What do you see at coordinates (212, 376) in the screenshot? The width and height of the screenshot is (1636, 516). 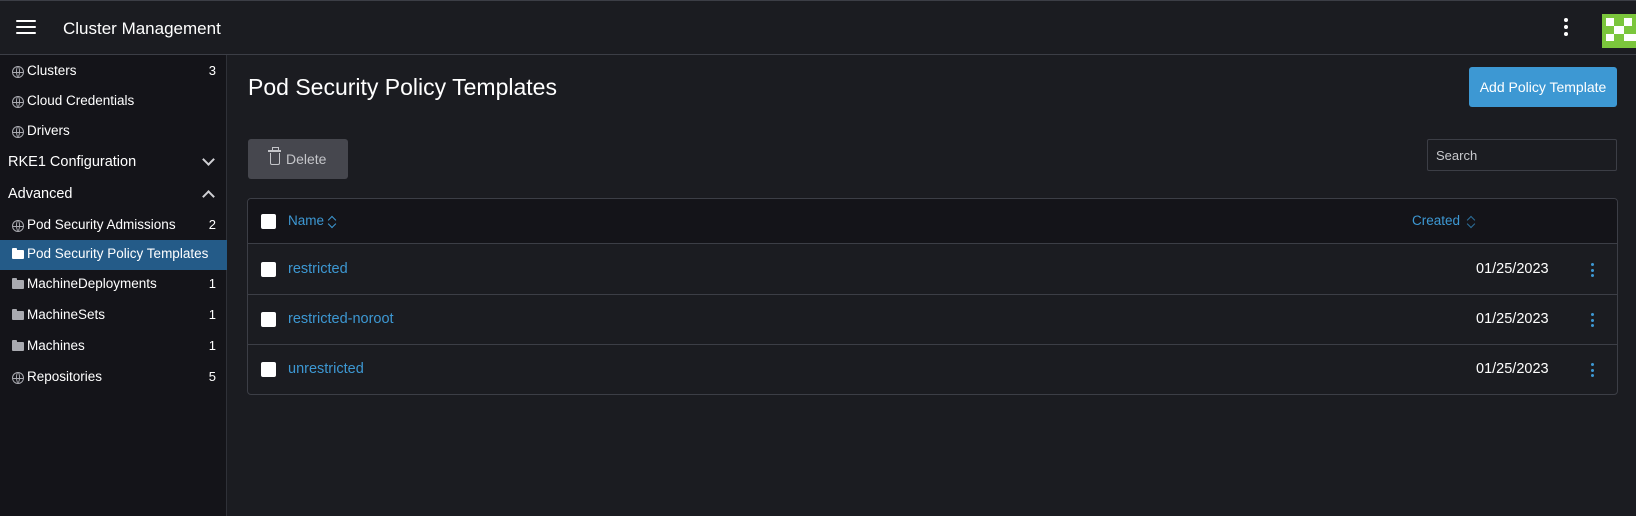 I see `count-badge: 5` at bounding box center [212, 376].